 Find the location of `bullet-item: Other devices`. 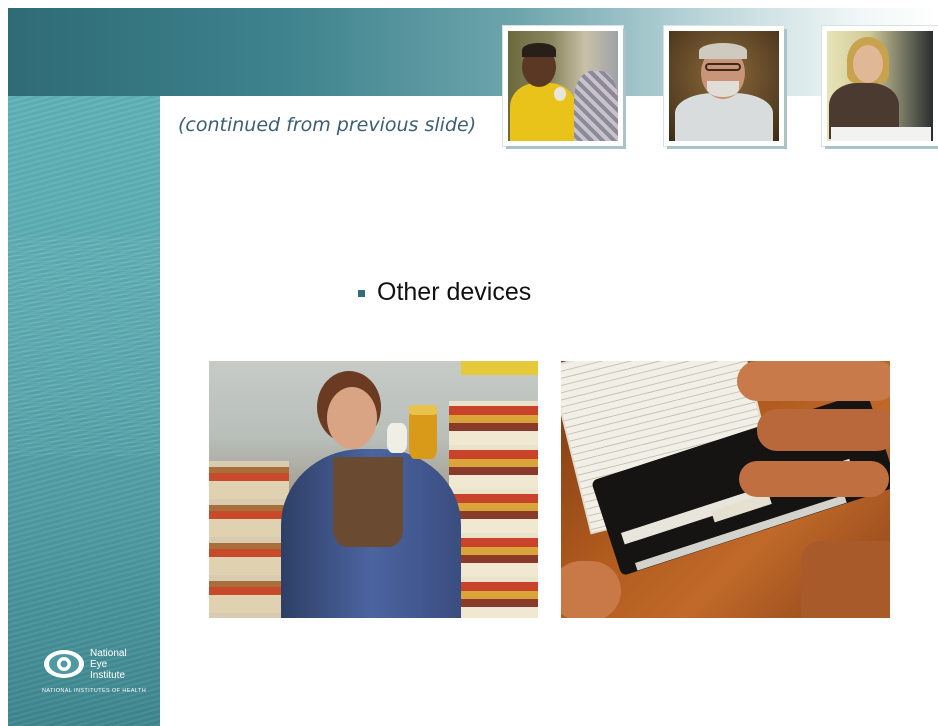

bullet-item: Other devices is located at coordinates (444, 292).